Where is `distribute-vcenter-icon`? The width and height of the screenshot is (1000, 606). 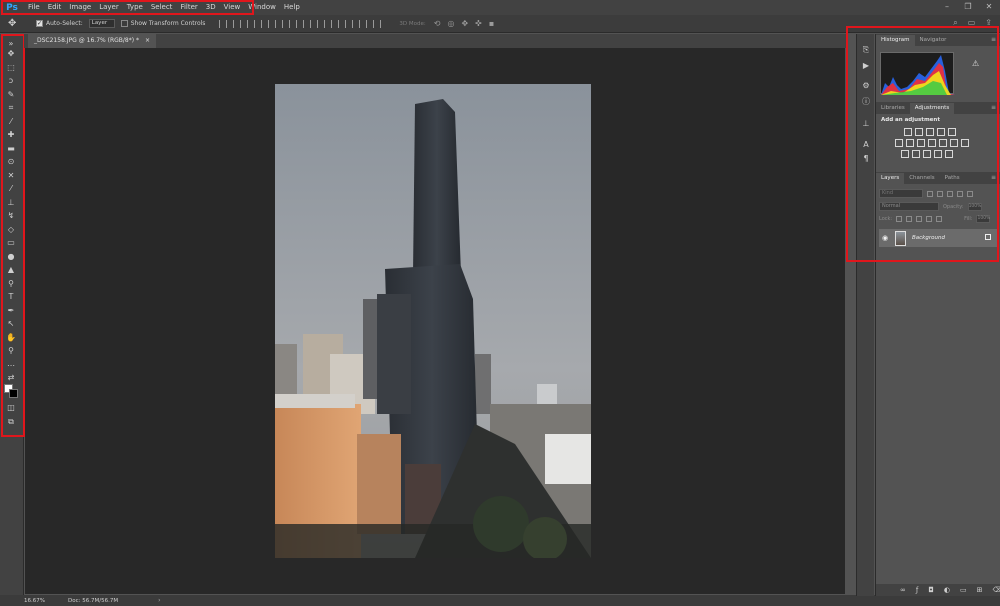
distribute-vcenter-icon is located at coordinates (321, 23).